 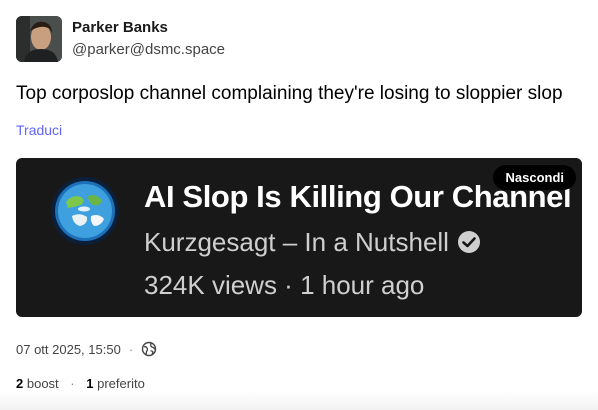 What do you see at coordinates (149, 349) in the screenshot?
I see `globe-icon` at bounding box center [149, 349].